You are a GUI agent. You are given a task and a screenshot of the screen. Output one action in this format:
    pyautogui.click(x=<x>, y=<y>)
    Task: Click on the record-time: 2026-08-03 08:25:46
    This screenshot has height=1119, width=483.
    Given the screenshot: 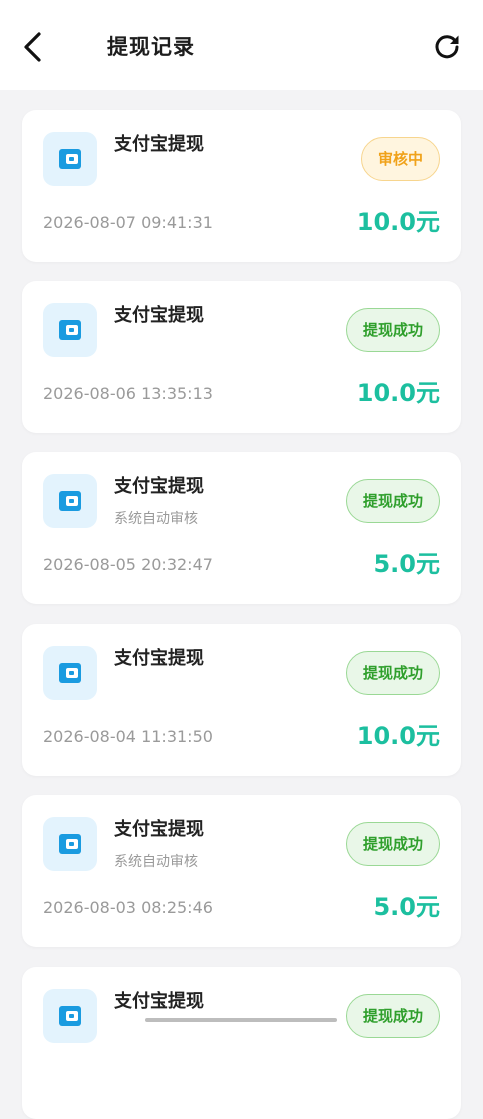 What is the action you would take?
    pyautogui.click(x=128, y=907)
    